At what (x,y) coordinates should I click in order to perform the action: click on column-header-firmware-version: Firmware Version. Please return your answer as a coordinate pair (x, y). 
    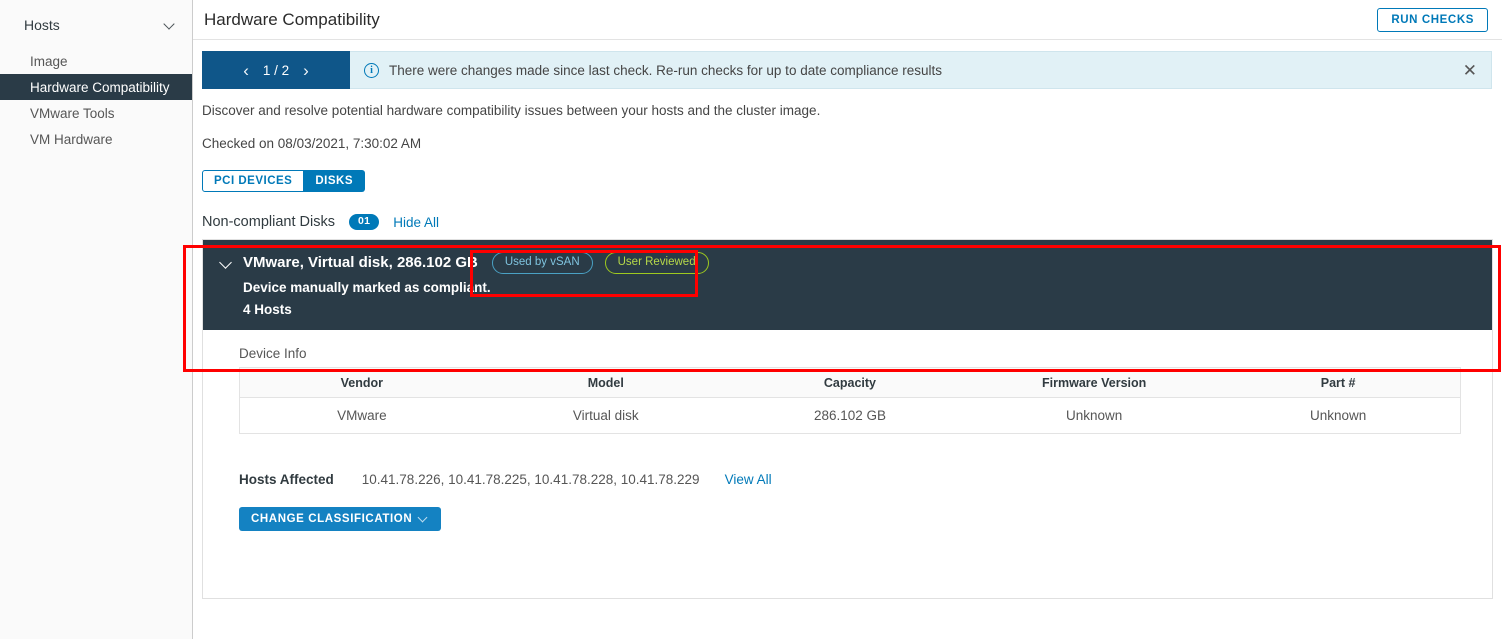
    Looking at the image, I should click on (1094, 382).